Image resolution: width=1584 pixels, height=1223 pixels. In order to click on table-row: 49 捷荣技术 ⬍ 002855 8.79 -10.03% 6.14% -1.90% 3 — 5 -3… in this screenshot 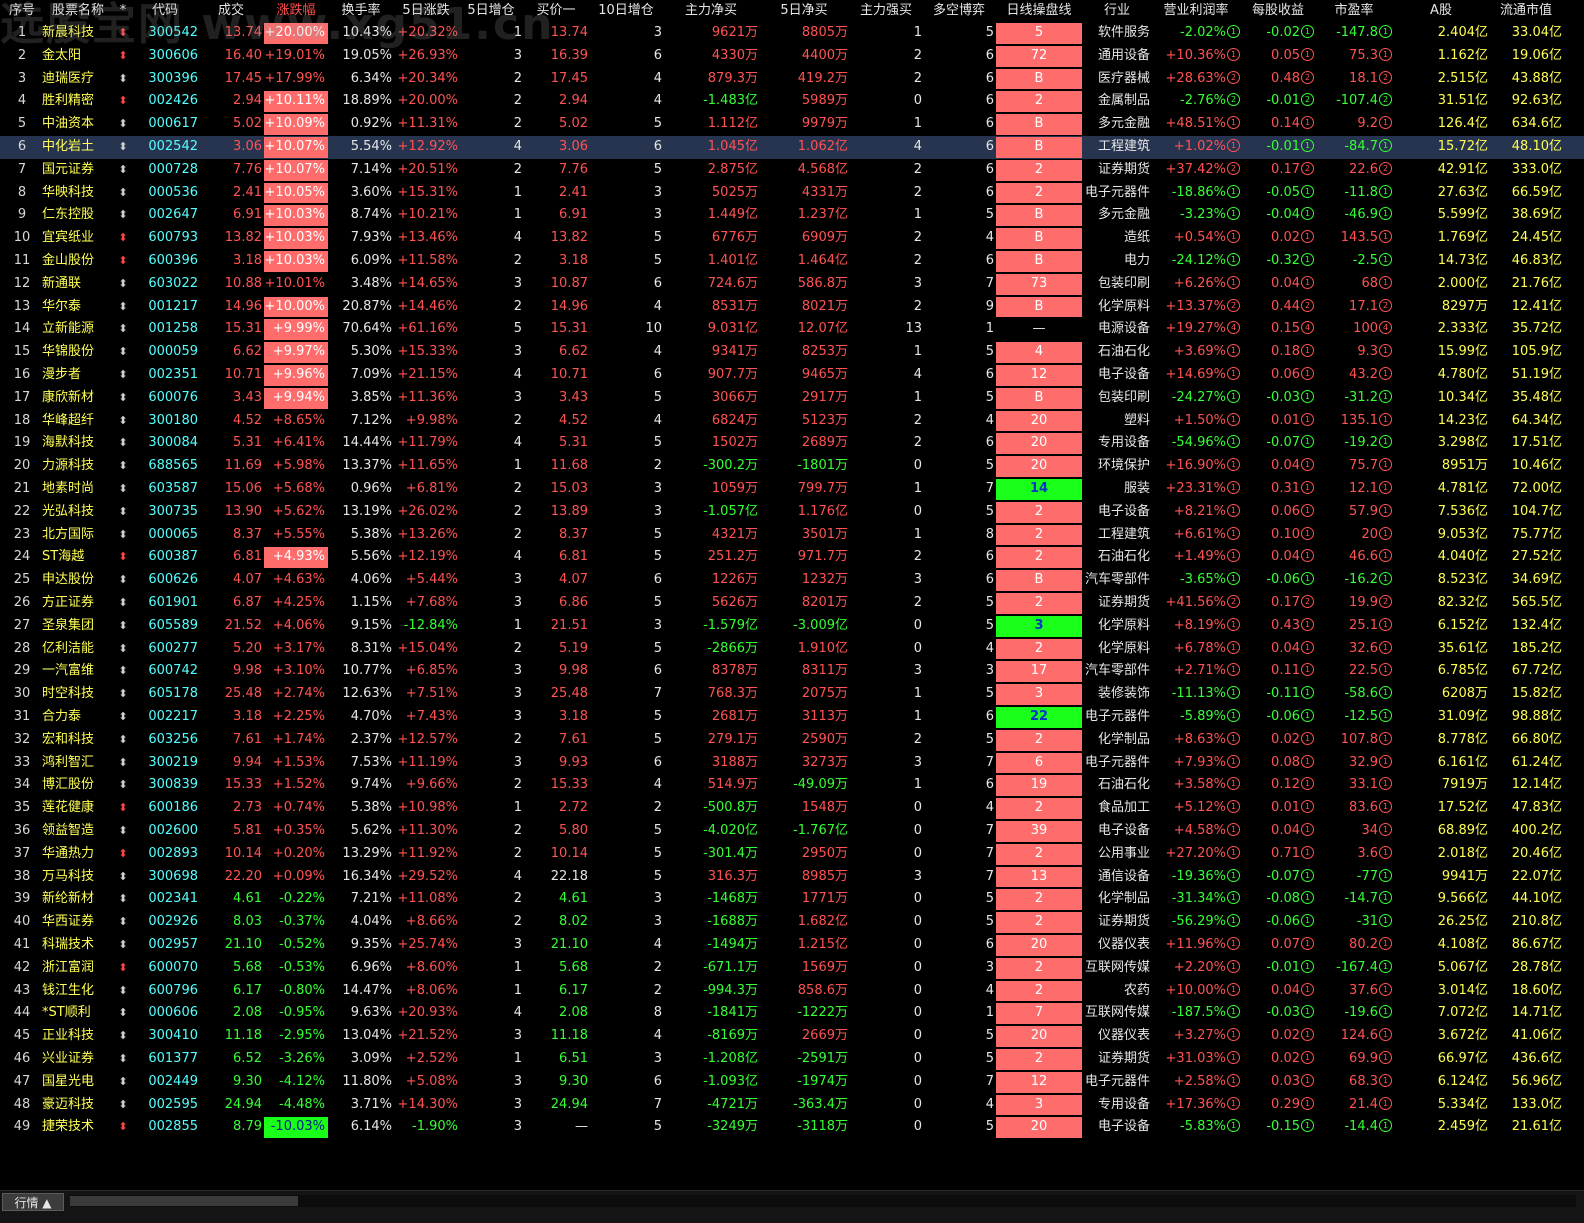, I will do `click(792, 1127)`.